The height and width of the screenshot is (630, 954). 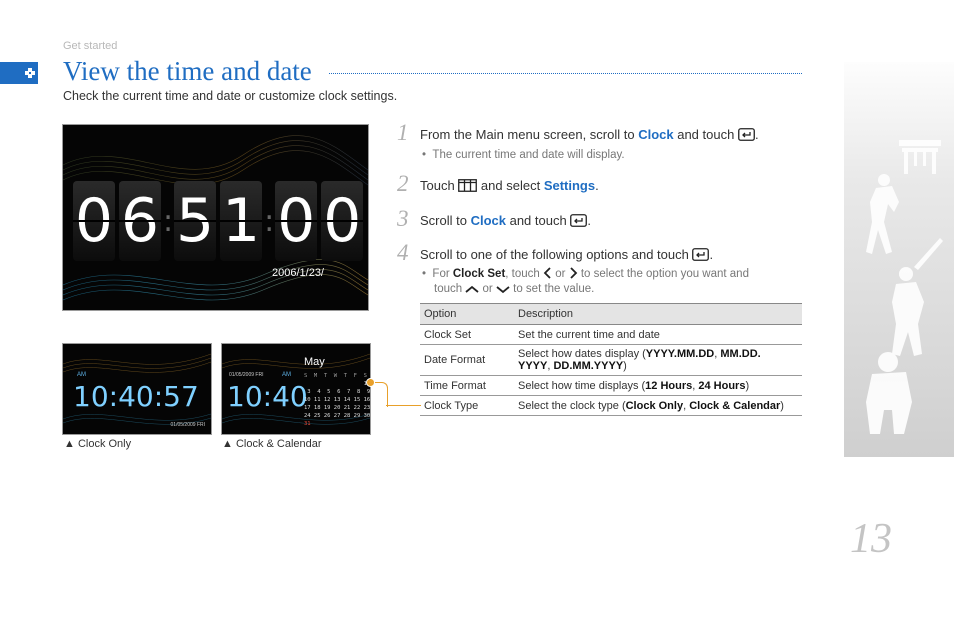 I want to click on step-3-text: Scroll to Clock and touch ., so click(x=505, y=220).